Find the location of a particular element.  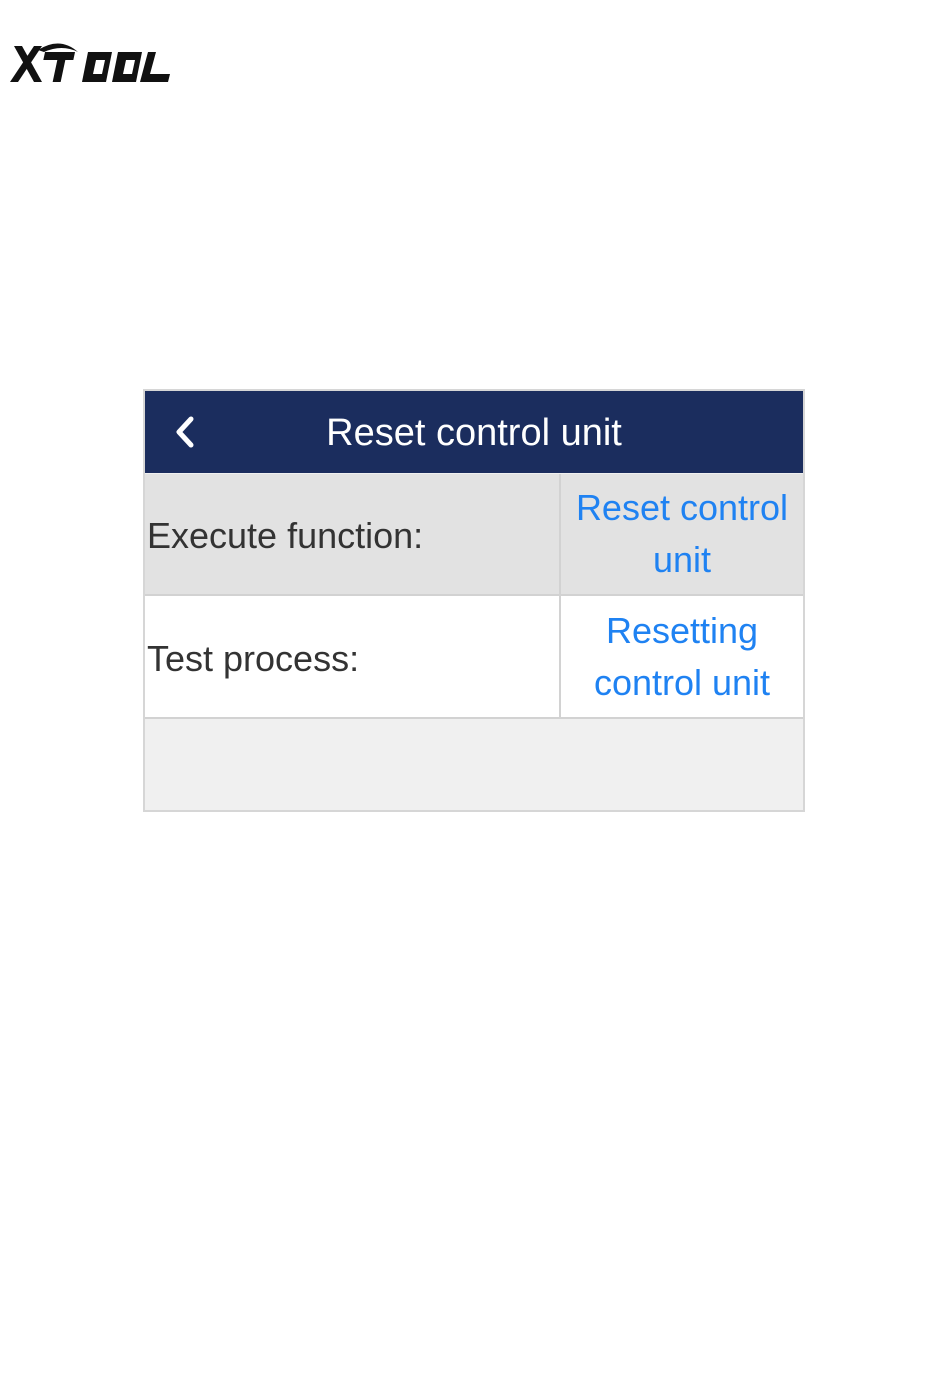

table-row-execute-function: Execute function: Reset control unit is located at coordinates (474, 535).